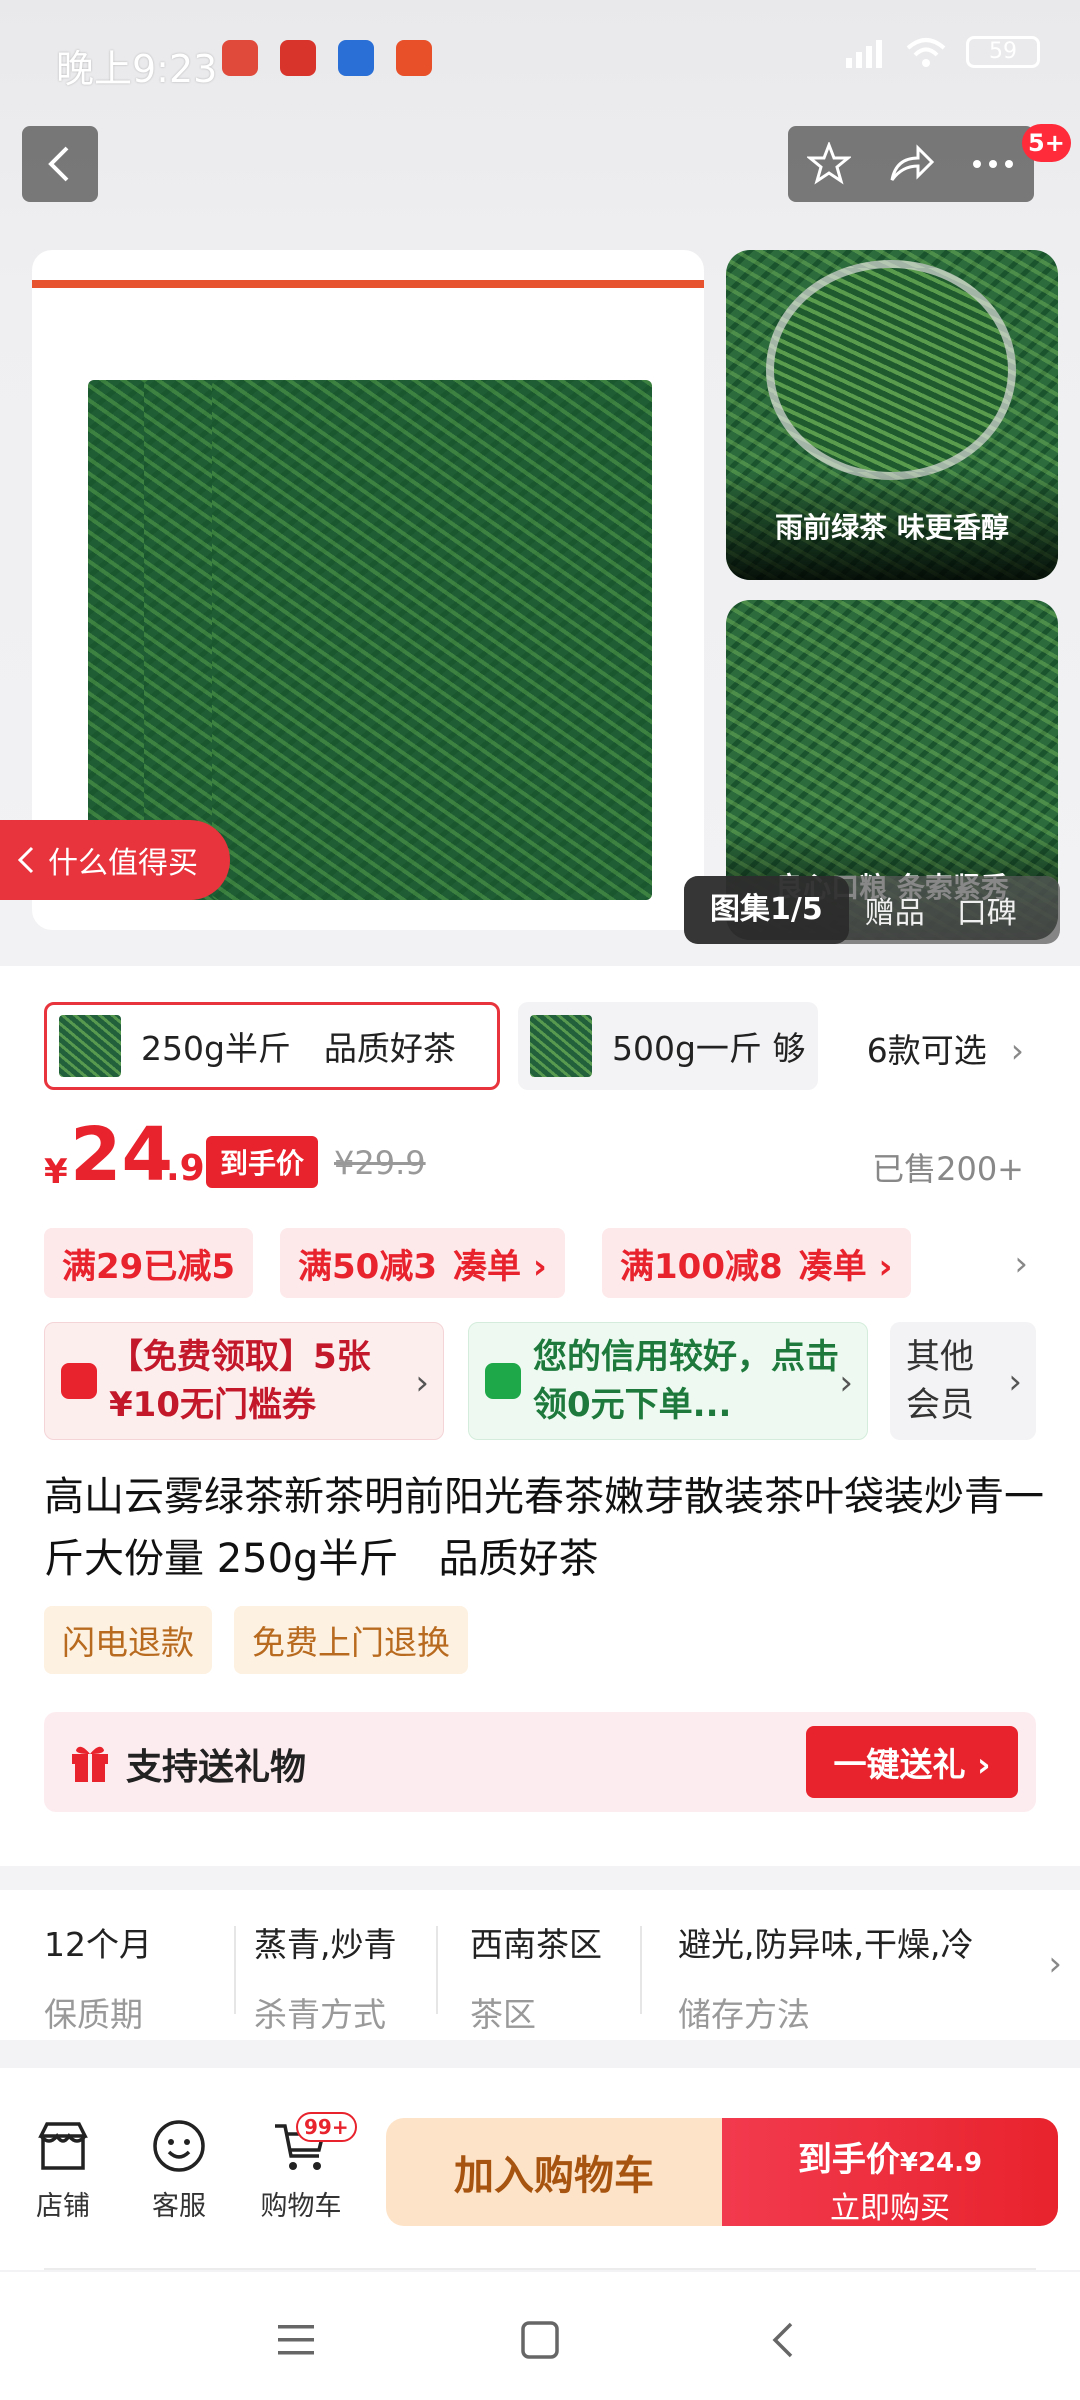 The image size is (1080, 2400). What do you see at coordinates (554, 2172) in the screenshot?
I see `add-to-cart-button: 加入购物车` at bounding box center [554, 2172].